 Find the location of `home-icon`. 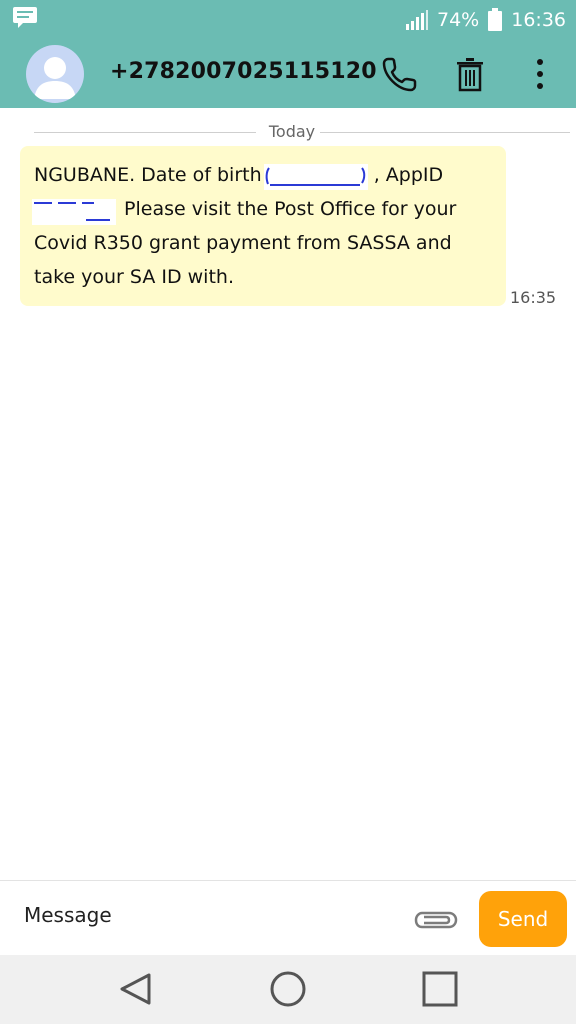

home-icon is located at coordinates (288, 989).